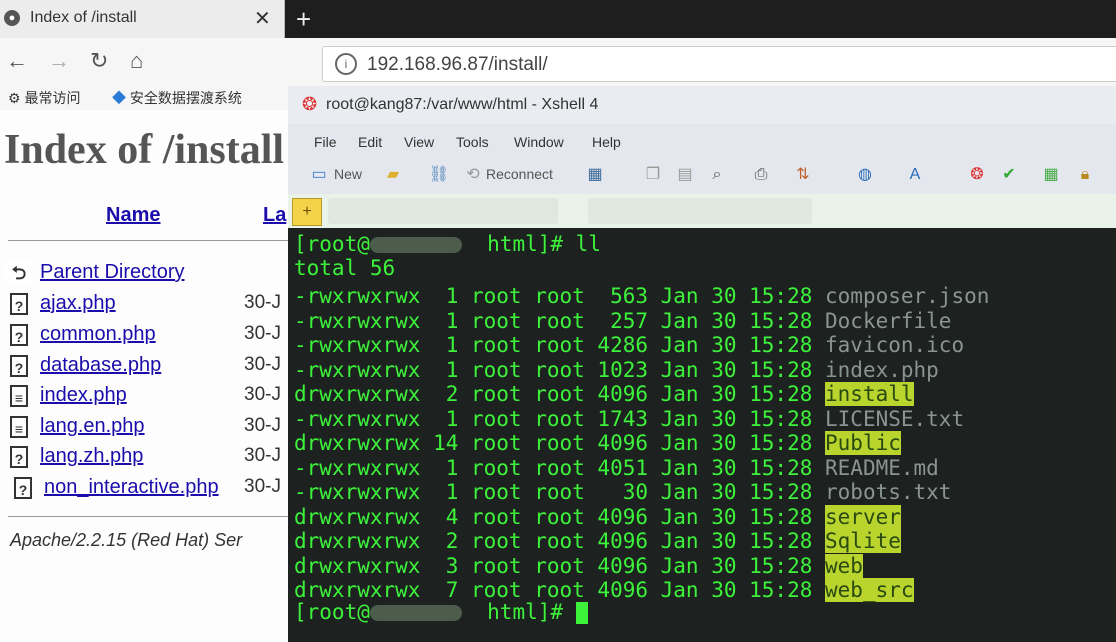 The image size is (1116, 642). I want to click on link-icon: ⛓, so click(439, 175).